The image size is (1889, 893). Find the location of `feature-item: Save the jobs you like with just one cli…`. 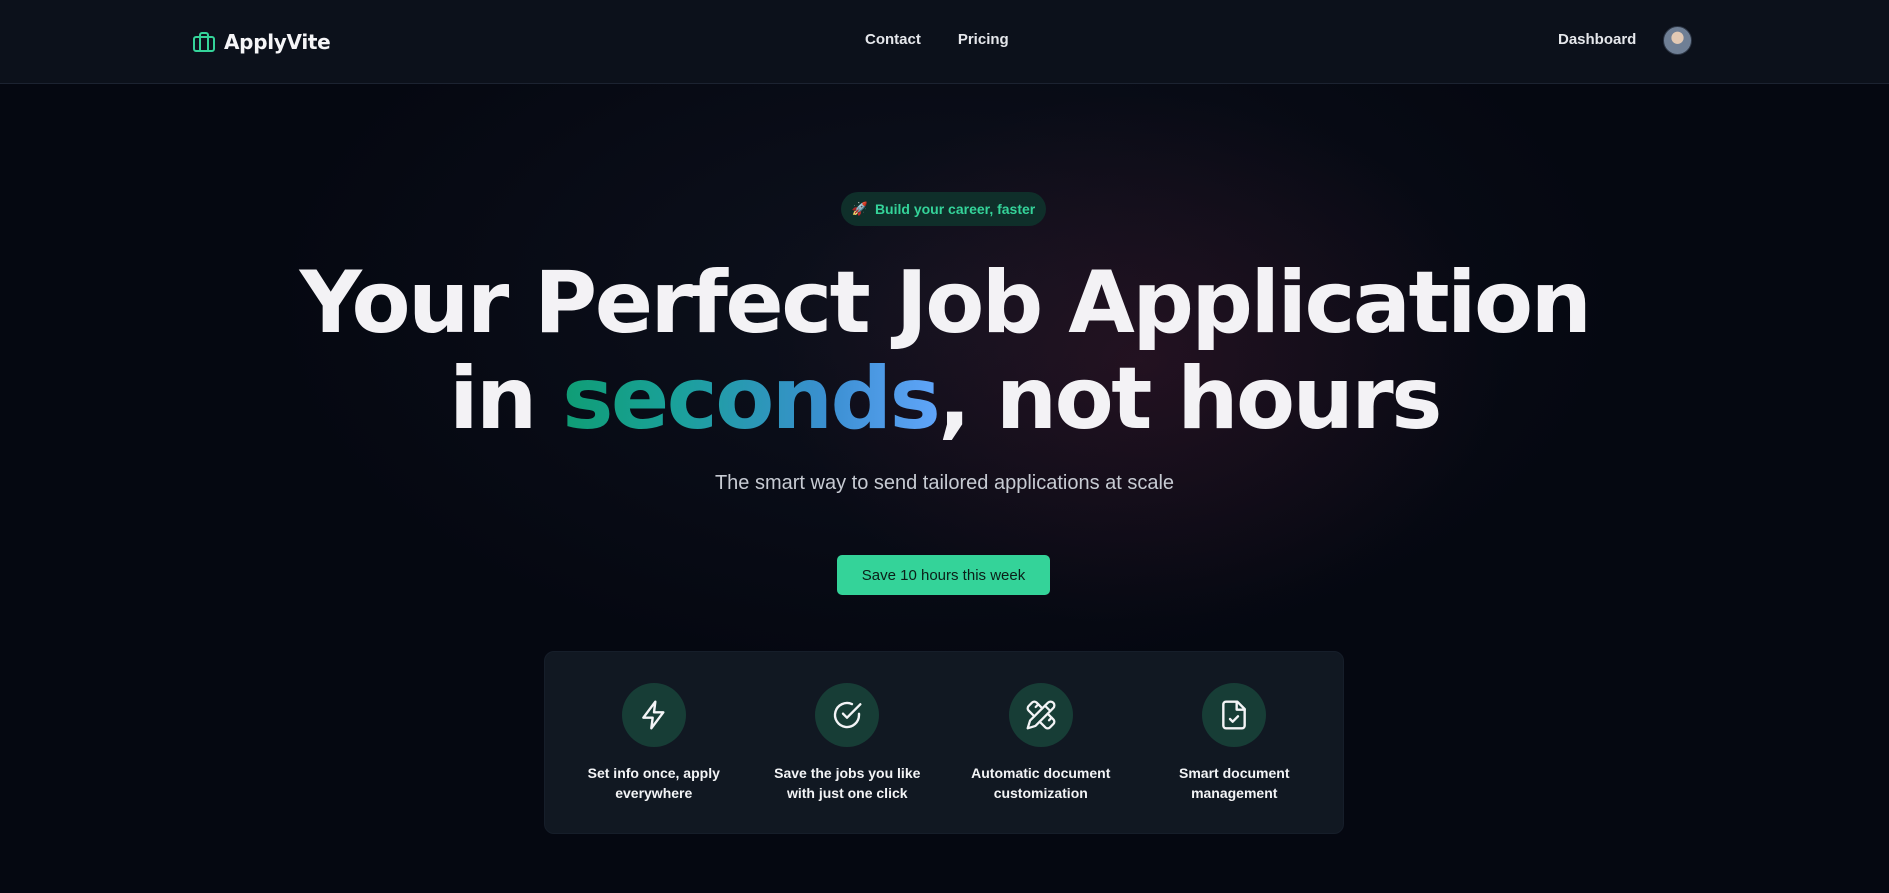

feature-item: Save the jobs you like with just one cli… is located at coordinates (847, 742).